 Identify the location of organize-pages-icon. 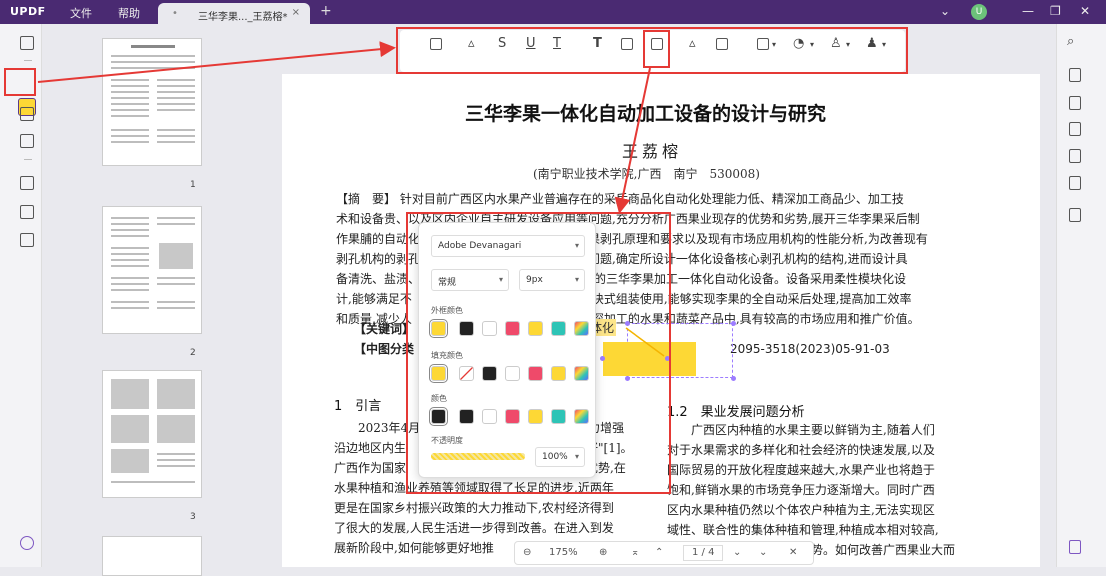
(27, 183).